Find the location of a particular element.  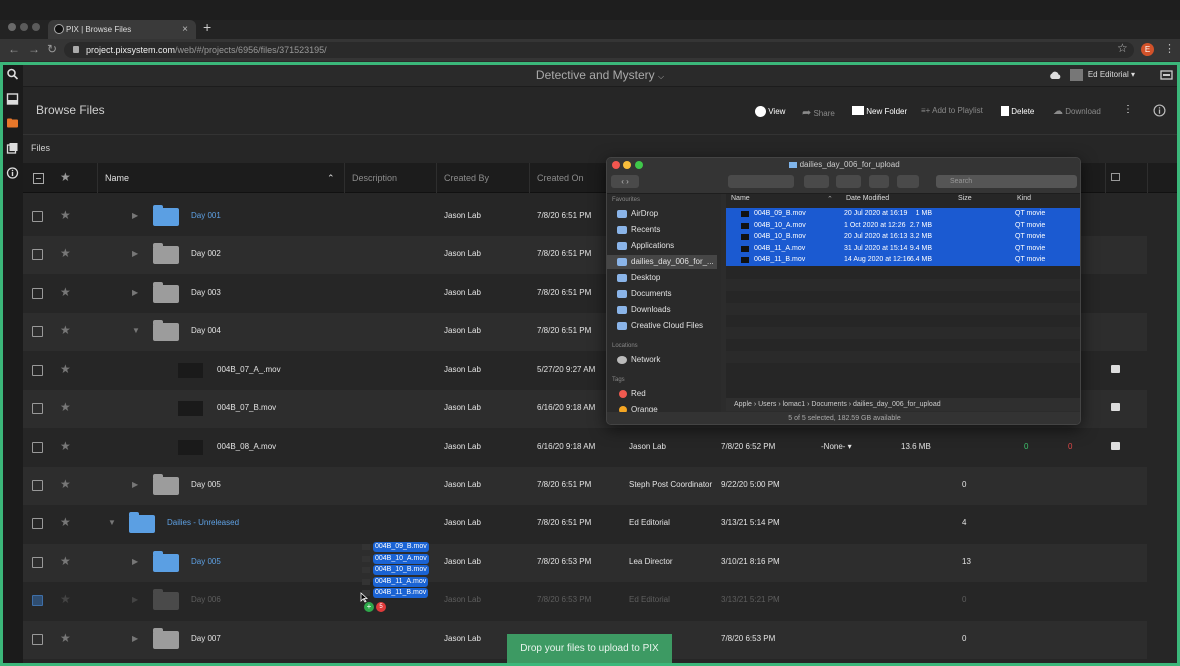

window-zoom-button is located at coordinates (36, 27).